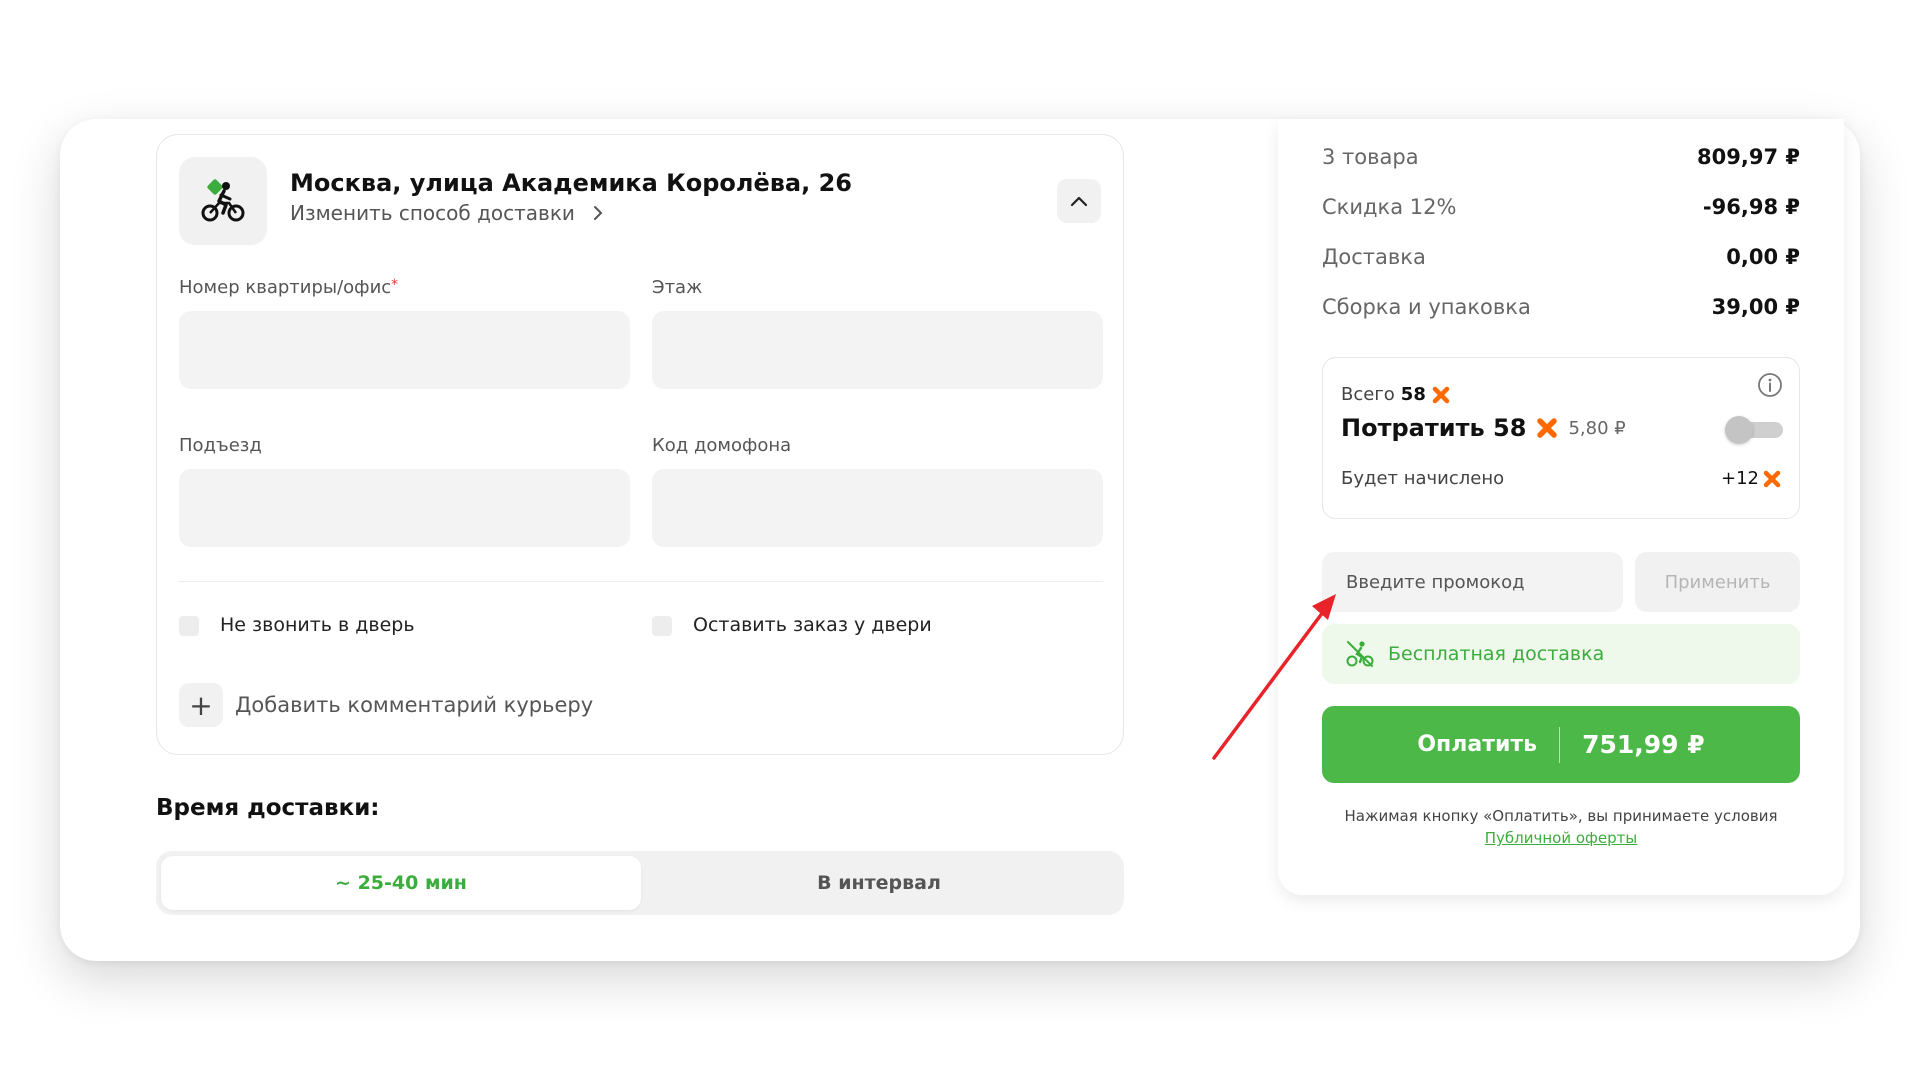 The image size is (1920, 1080). What do you see at coordinates (1754, 430) in the screenshot?
I see `spend-bonus-toggle` at bounding box center [1754, 430].